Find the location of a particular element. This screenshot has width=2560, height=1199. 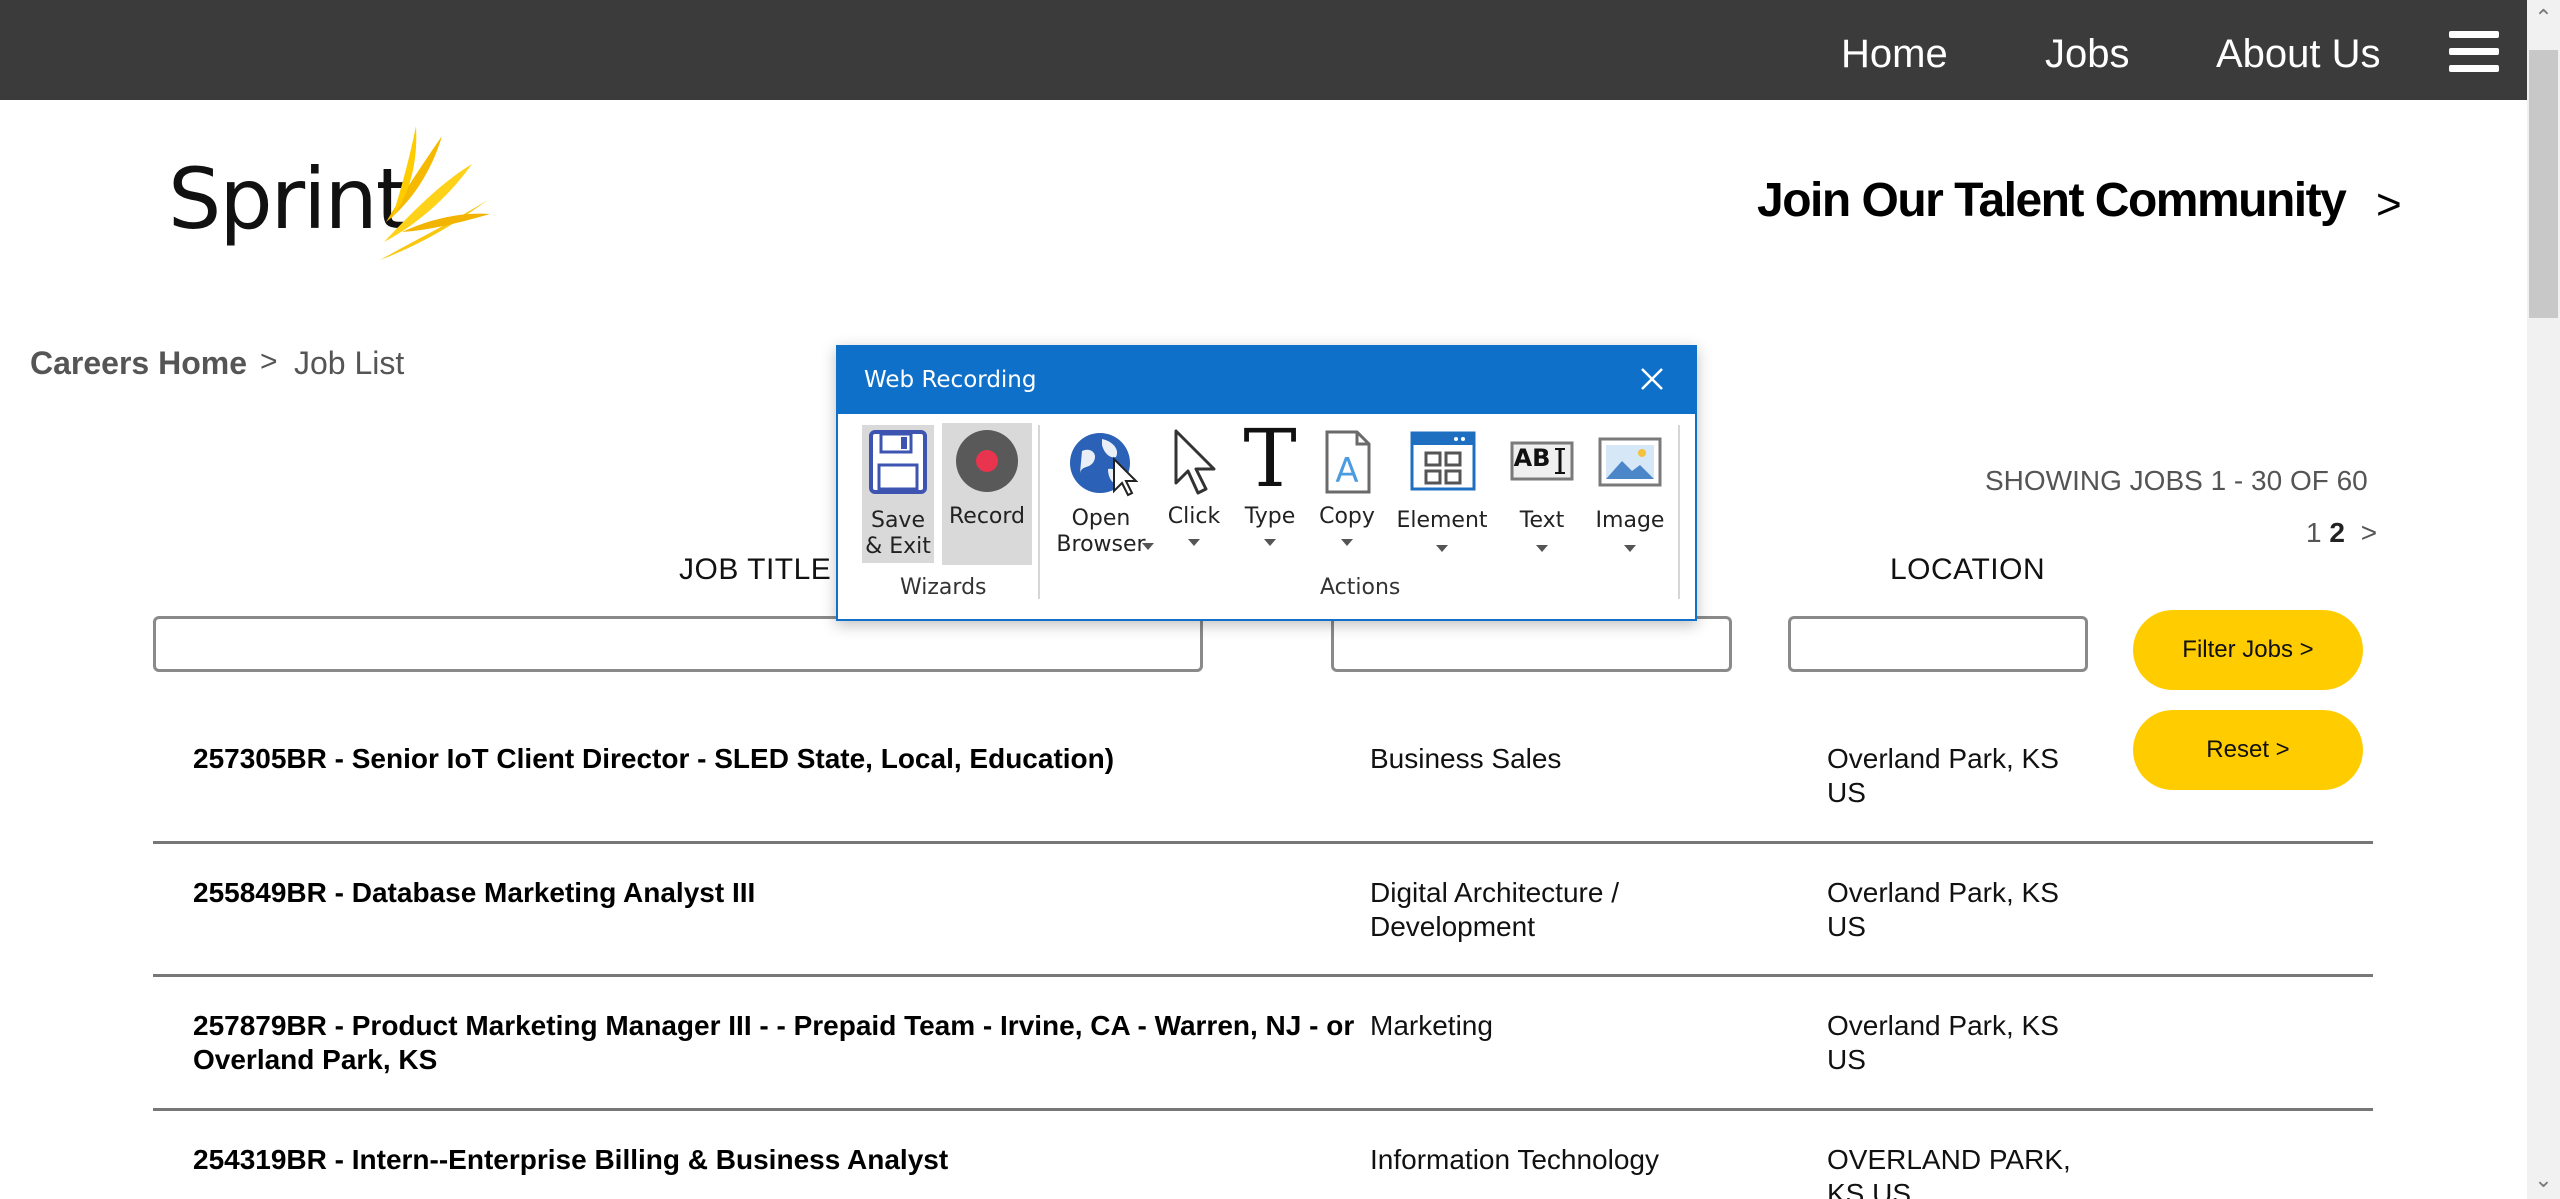

type-dropdown-icon is located at coordinates (1270, 542).